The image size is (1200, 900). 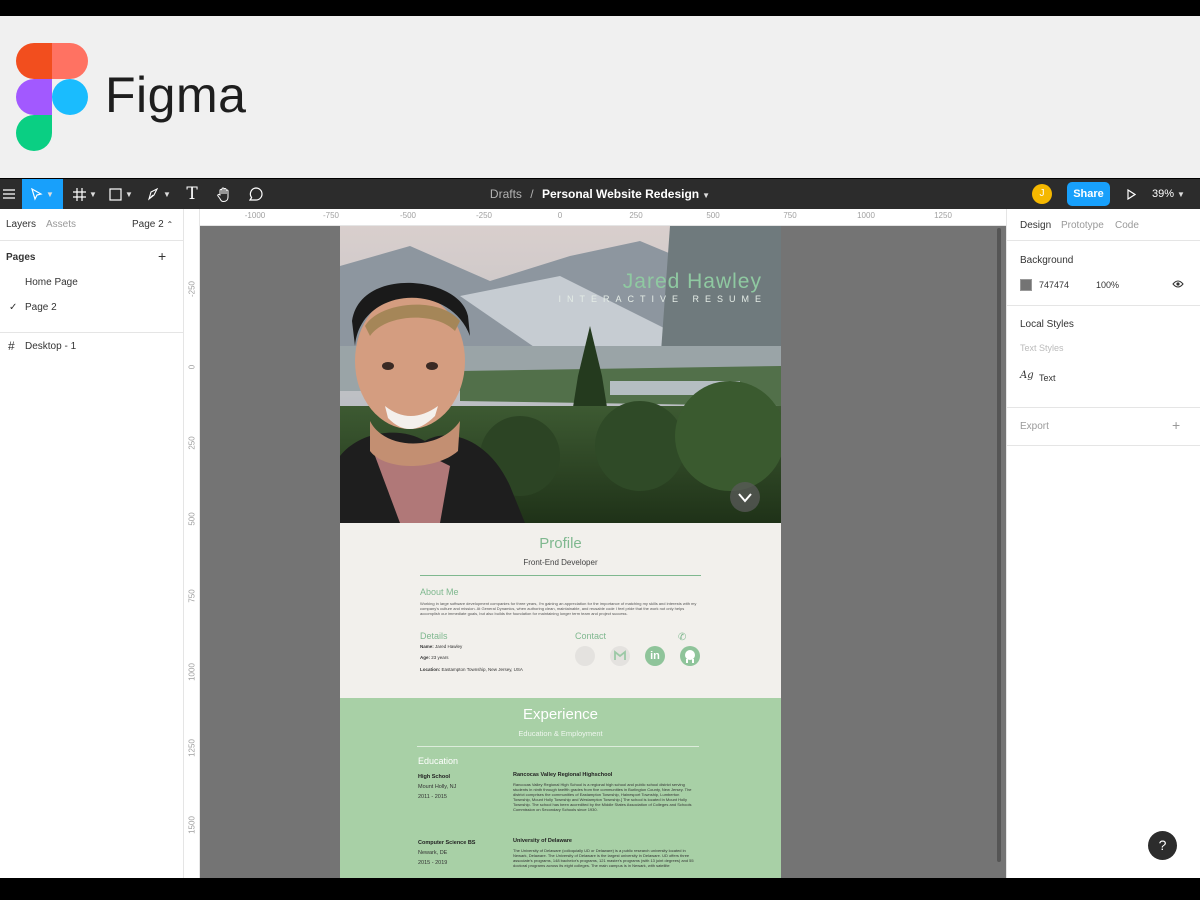 What do you see at coordinates (560, 374) in the screenshot?
I see `hero-section: Jared Hawley INTERACTIVE RESUME` at bounding box center [560, 374].